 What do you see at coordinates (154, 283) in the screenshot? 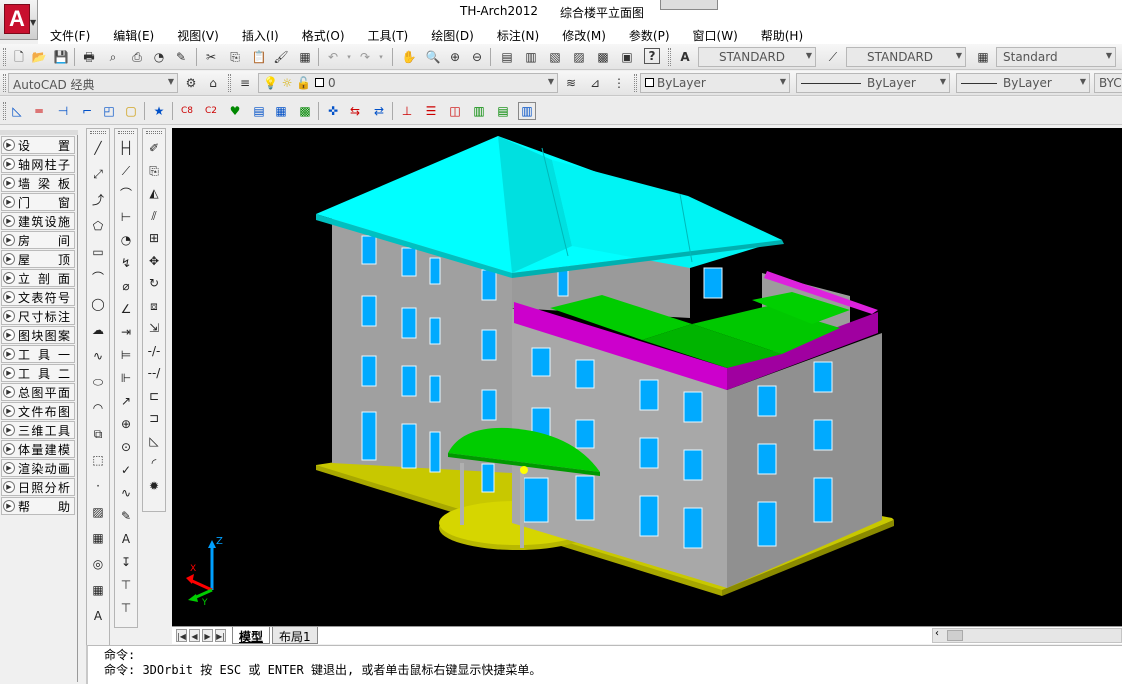
I see `rotate-icon: ↻` at bounding box center [154, 283].